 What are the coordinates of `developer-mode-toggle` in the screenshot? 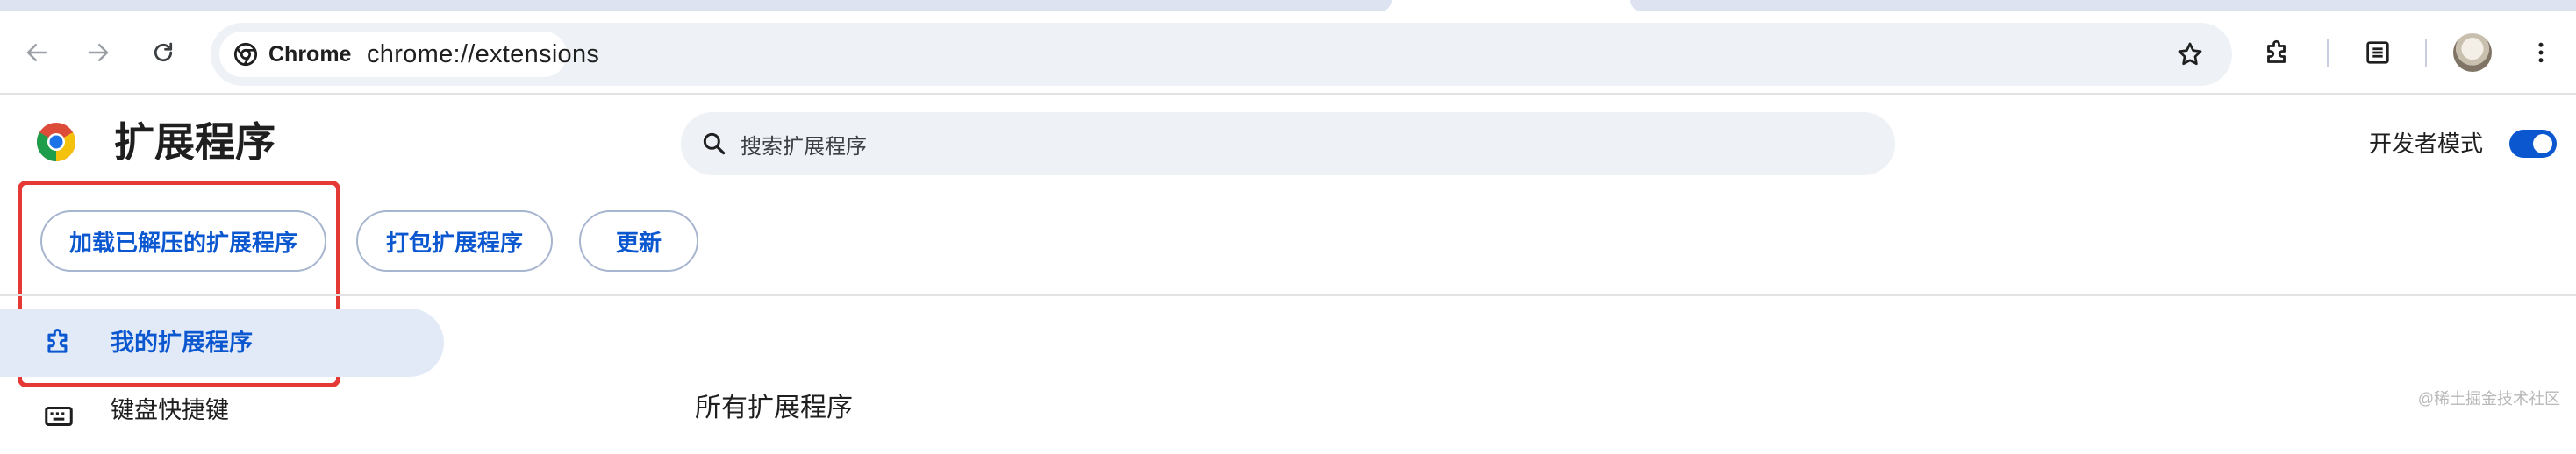 It's located at (2533, 144).